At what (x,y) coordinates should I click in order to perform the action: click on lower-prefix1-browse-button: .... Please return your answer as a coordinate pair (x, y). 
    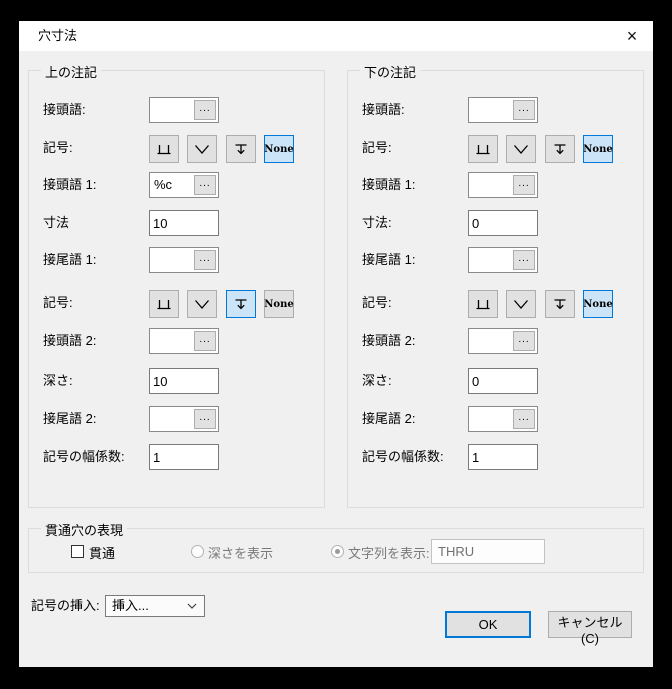
    Looking at the image, I should click on (524, 185).